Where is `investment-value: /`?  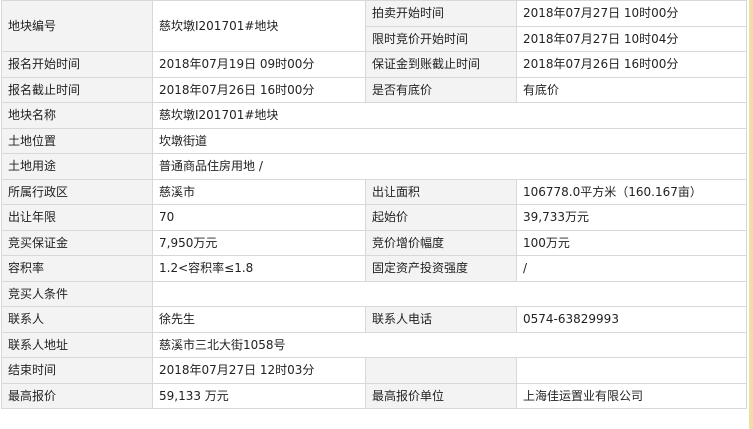 investment-value: / is located at coordinates (631, 268).